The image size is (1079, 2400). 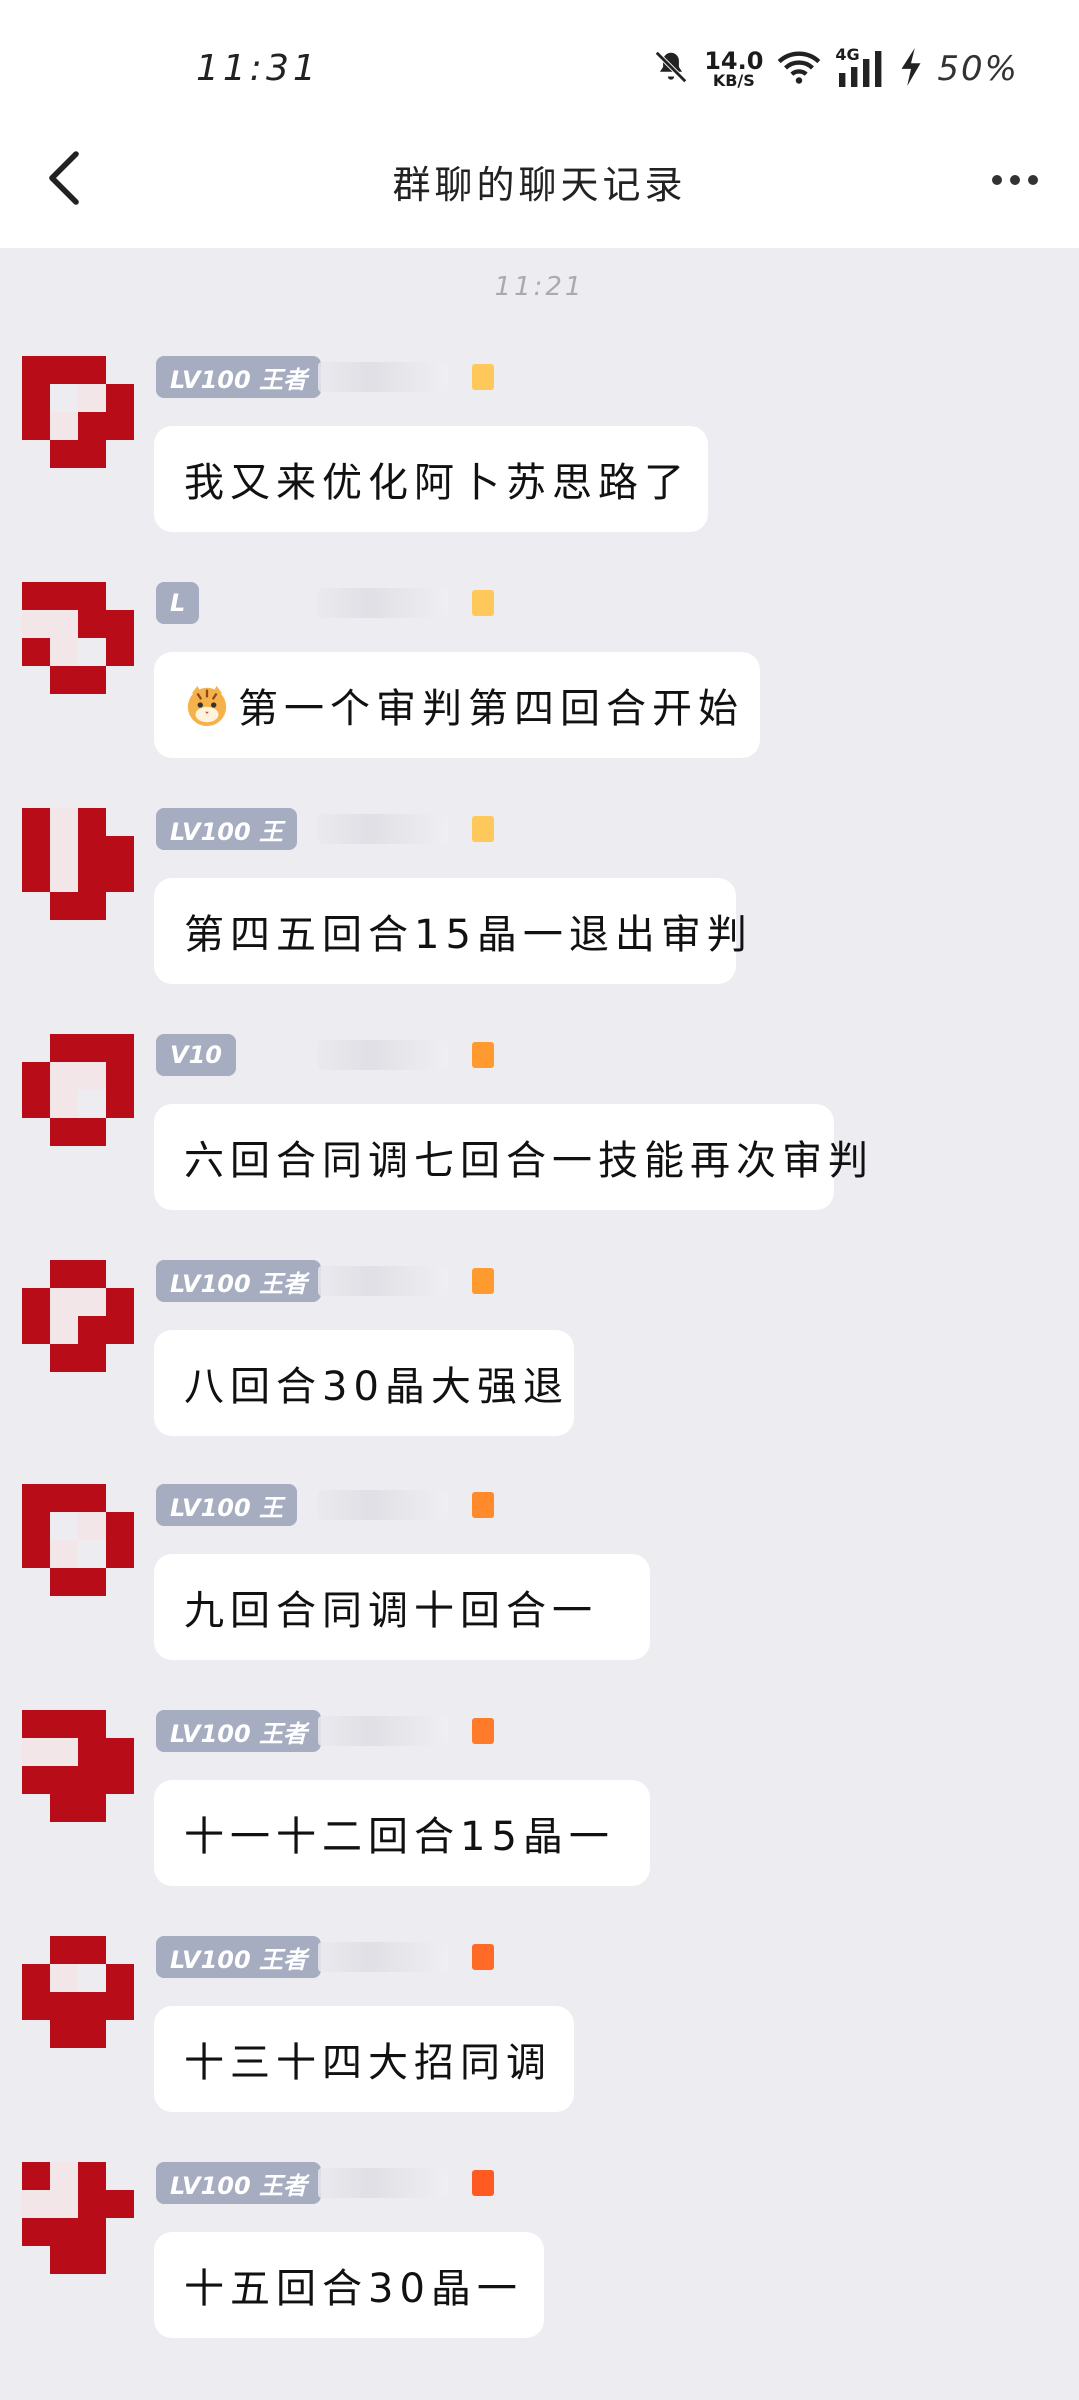 I want to click on message-bubble: 十三十四大招同调, so click(x=364, y=2059).